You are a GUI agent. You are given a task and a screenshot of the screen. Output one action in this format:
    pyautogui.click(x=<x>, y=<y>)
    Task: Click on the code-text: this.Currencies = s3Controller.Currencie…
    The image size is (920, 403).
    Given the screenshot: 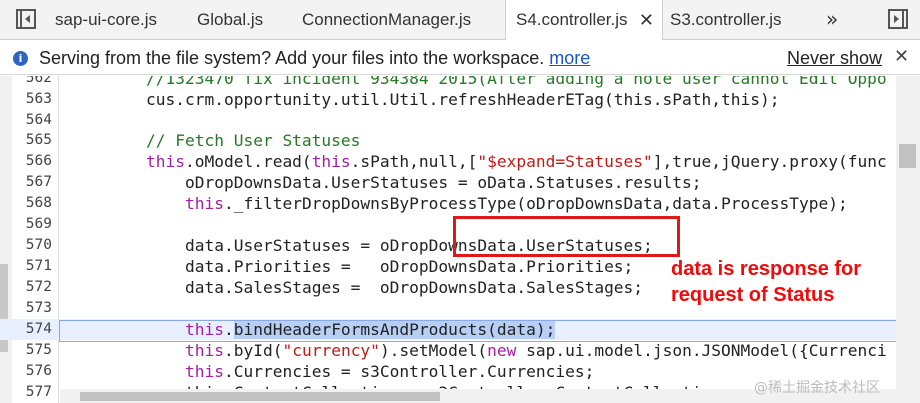 What is the action you would take?
    pyautogui.click(x=390, y=371)
    